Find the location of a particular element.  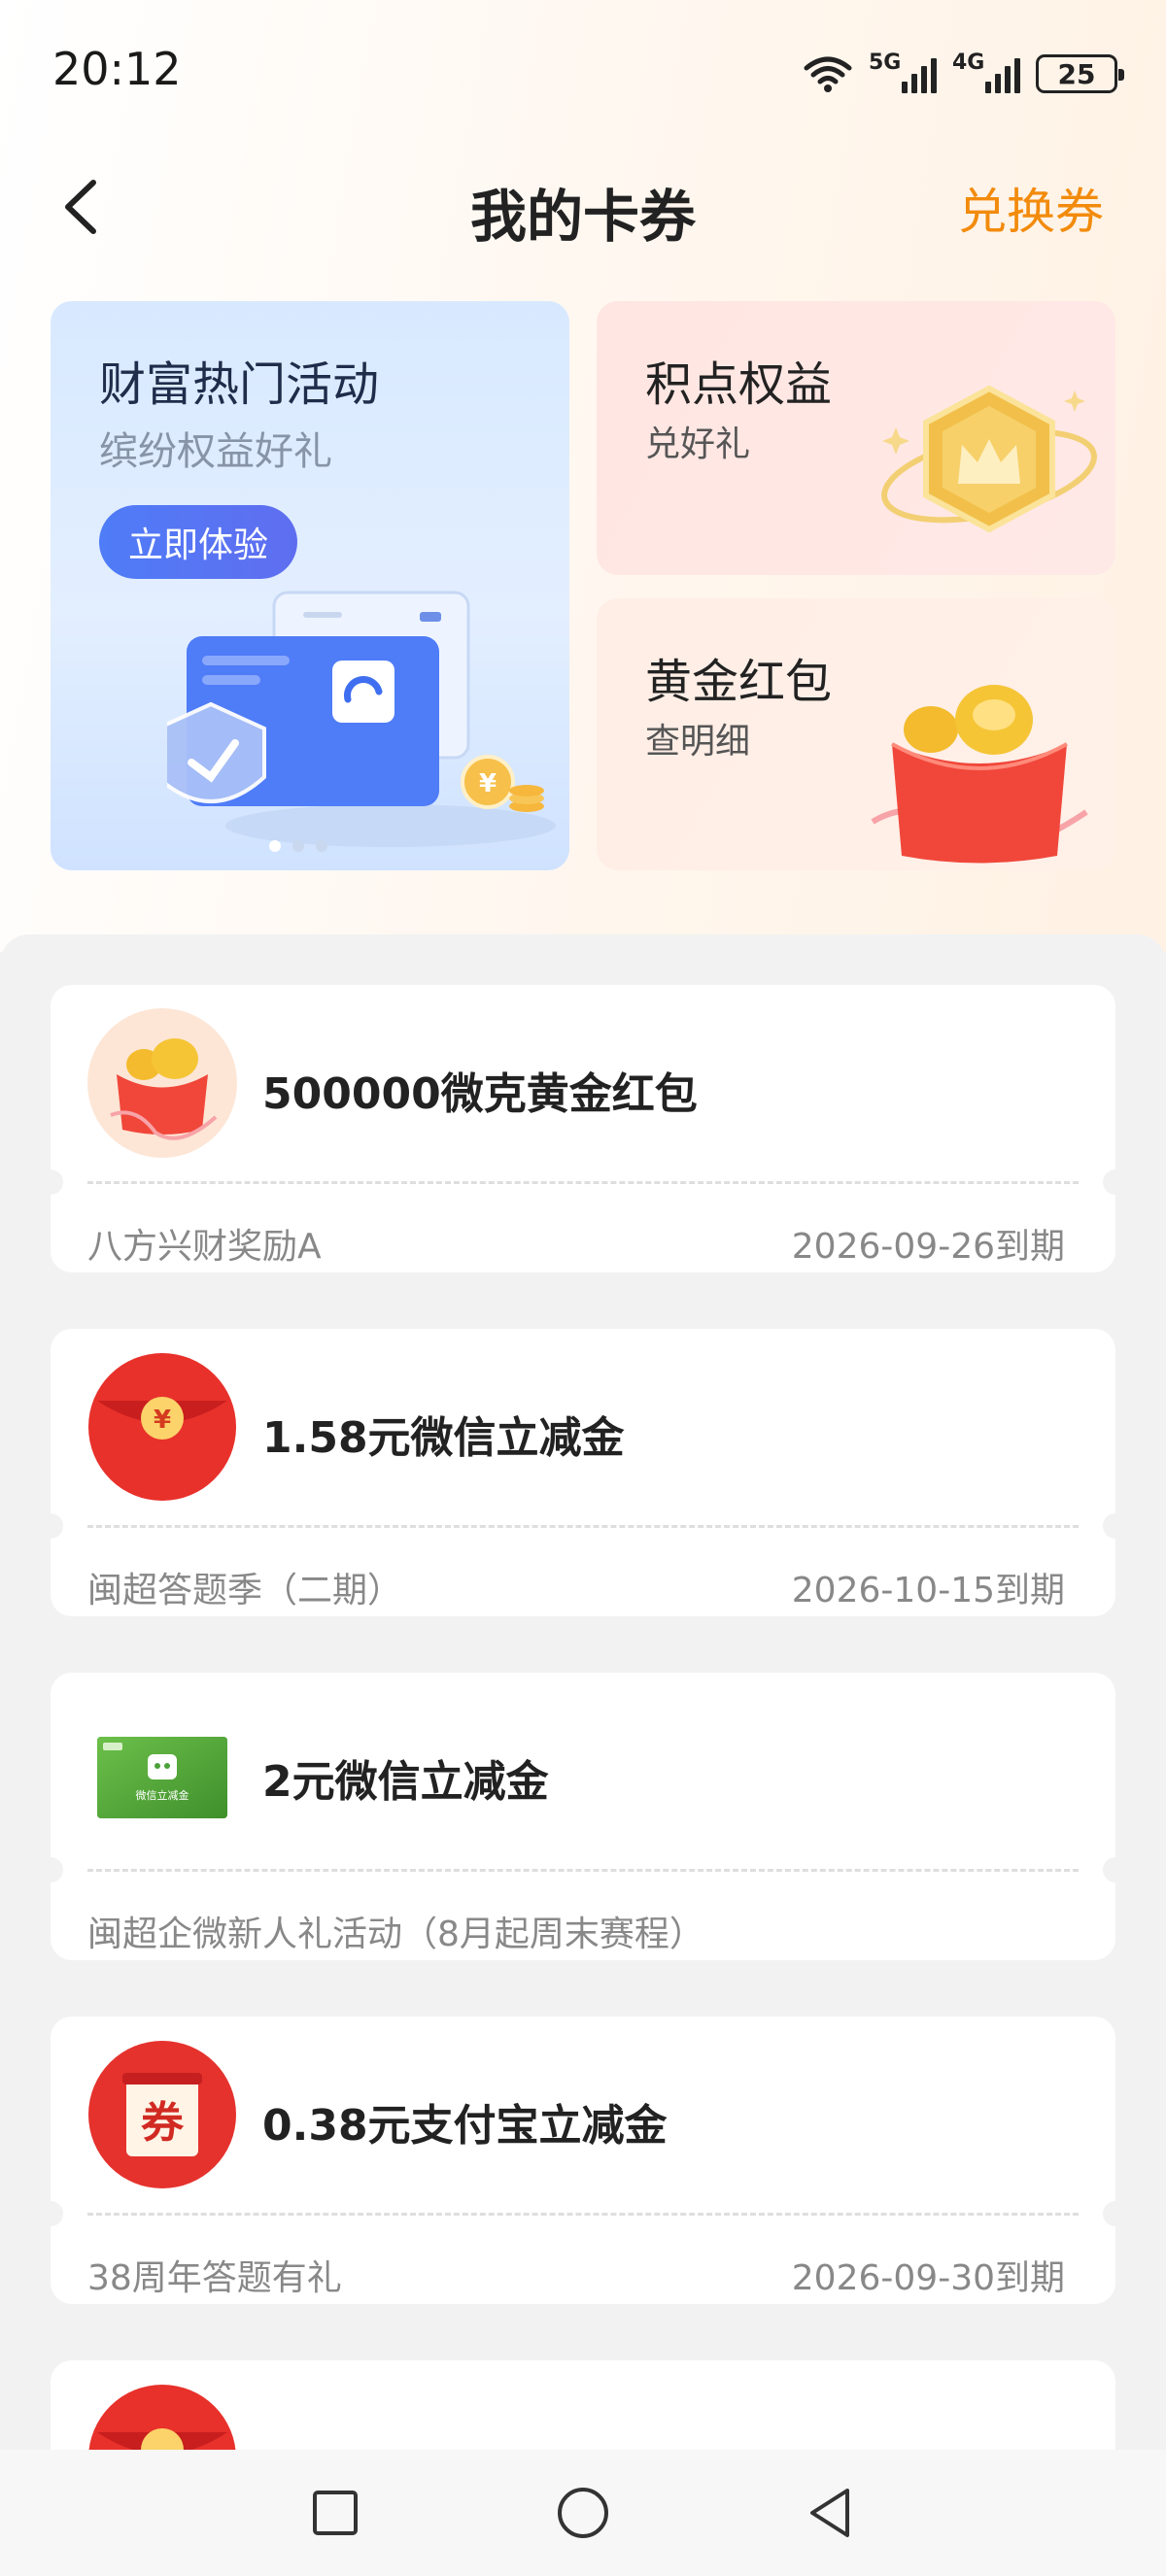

signal-5g-icon: 5G is located at coordinates (903, 72).